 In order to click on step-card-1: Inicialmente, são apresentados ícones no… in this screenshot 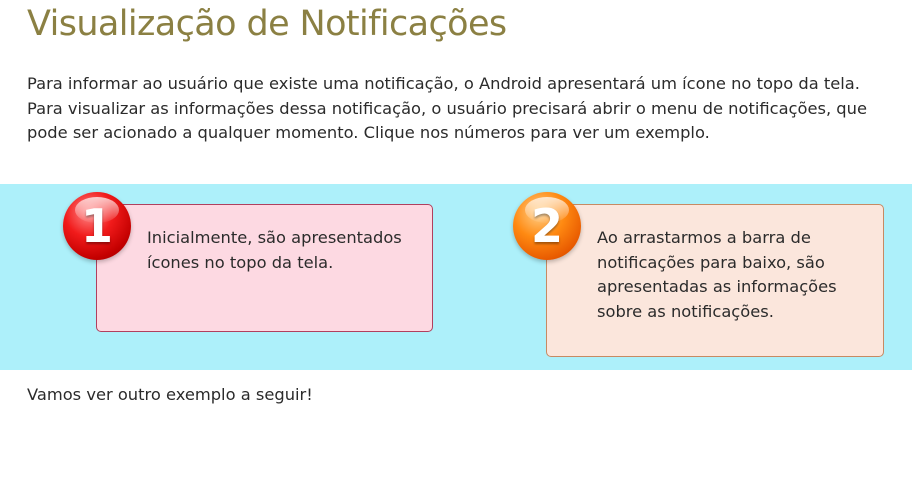, I will do `click(264, 268)`.